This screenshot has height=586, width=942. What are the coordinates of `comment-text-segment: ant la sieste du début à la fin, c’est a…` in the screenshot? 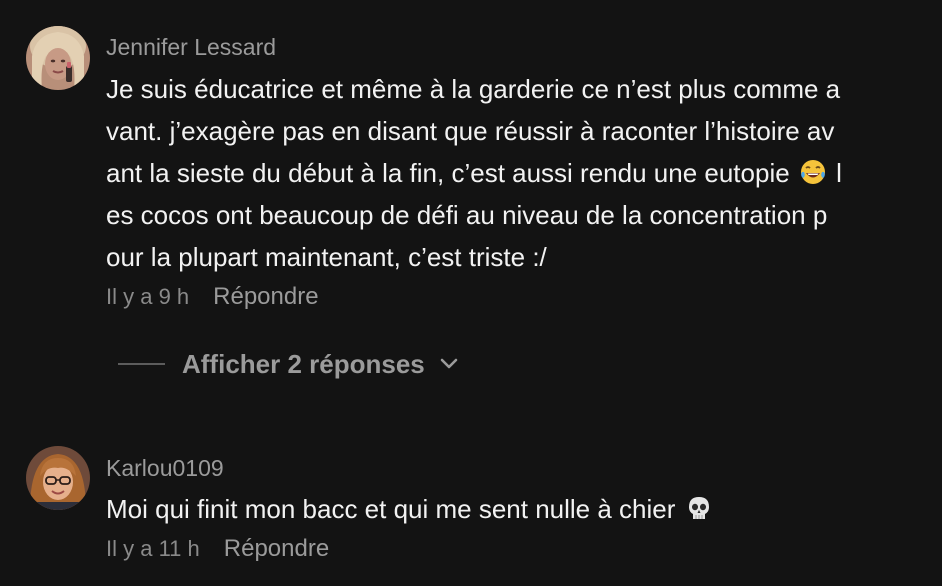 It's located at (448, 173).